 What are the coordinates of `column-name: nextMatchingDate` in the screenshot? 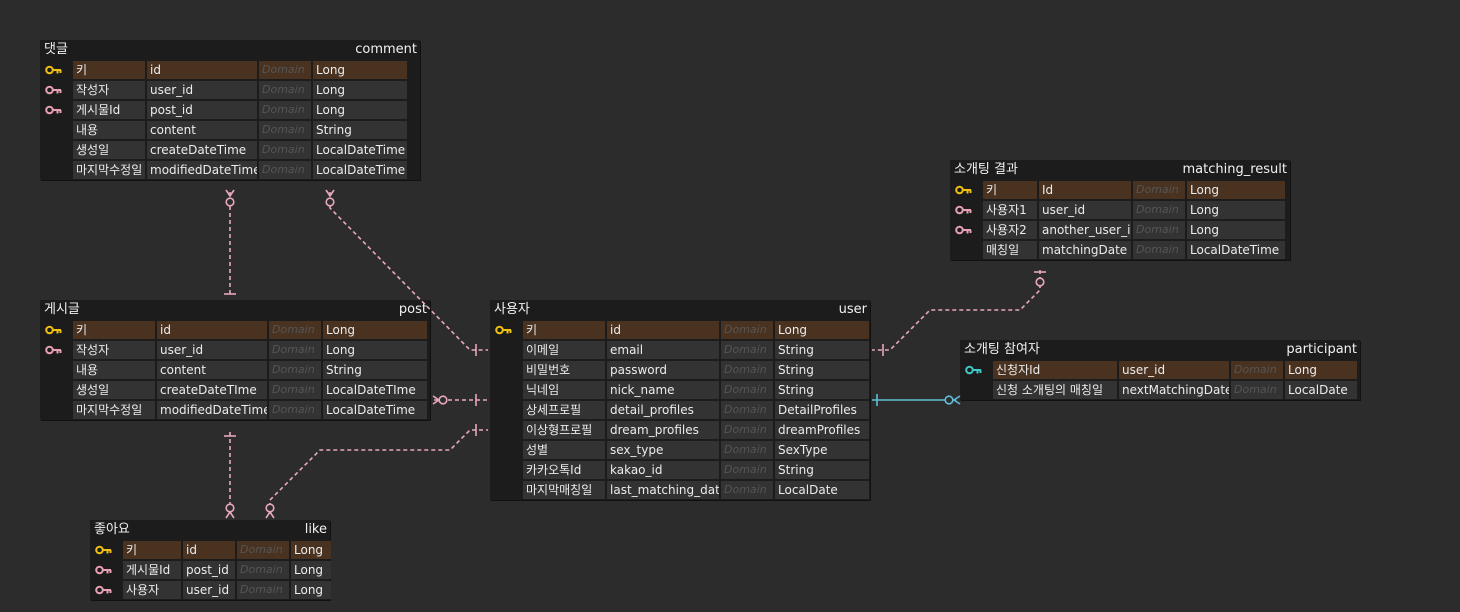 It's located at (1174, 390).